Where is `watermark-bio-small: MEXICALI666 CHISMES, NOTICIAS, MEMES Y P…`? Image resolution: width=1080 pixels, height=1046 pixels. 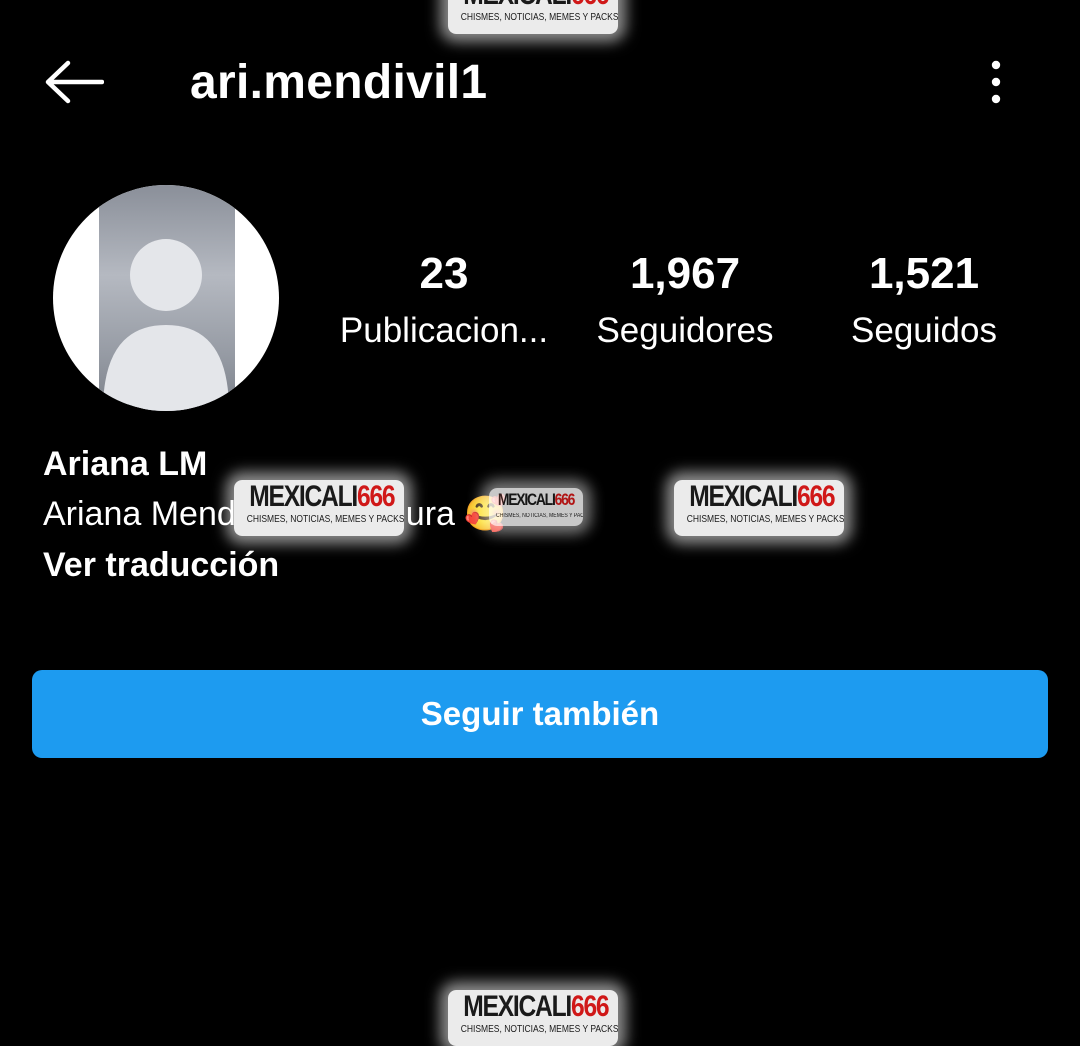 watermark-bio-small: MEXICALI666 CHISMES, NOTICIAS, MEMES Y P… is located at coordinates (536, 507).